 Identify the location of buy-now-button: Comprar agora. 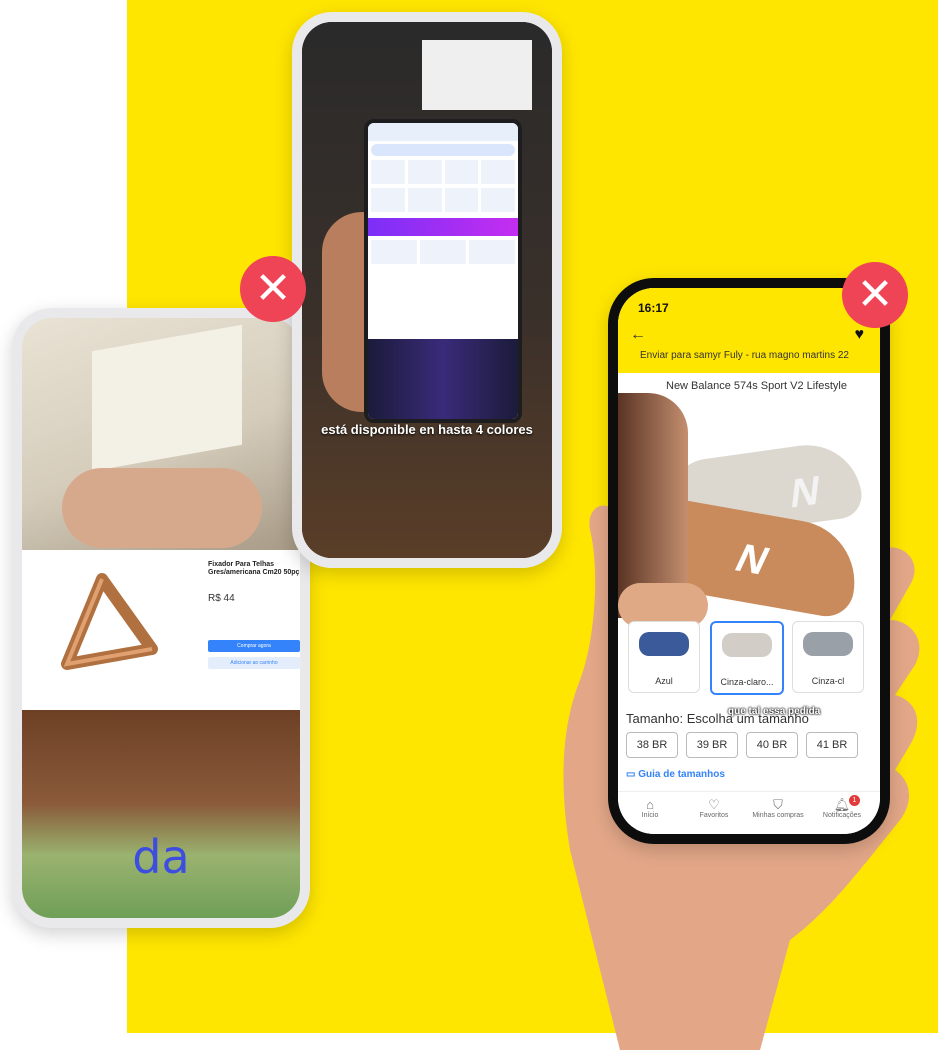
(254, 646).